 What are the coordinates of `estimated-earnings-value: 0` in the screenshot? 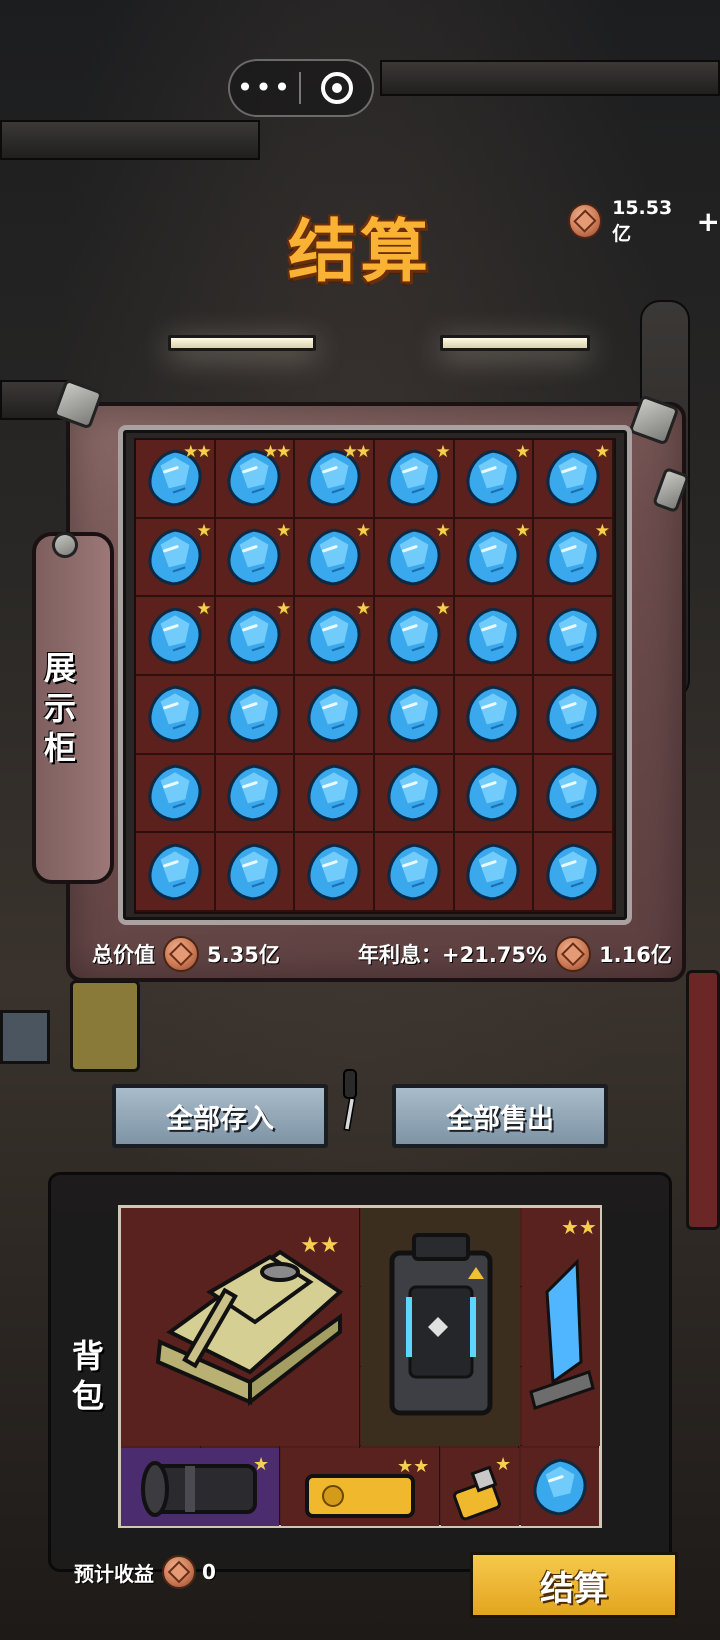 It's located at (209, 1572).